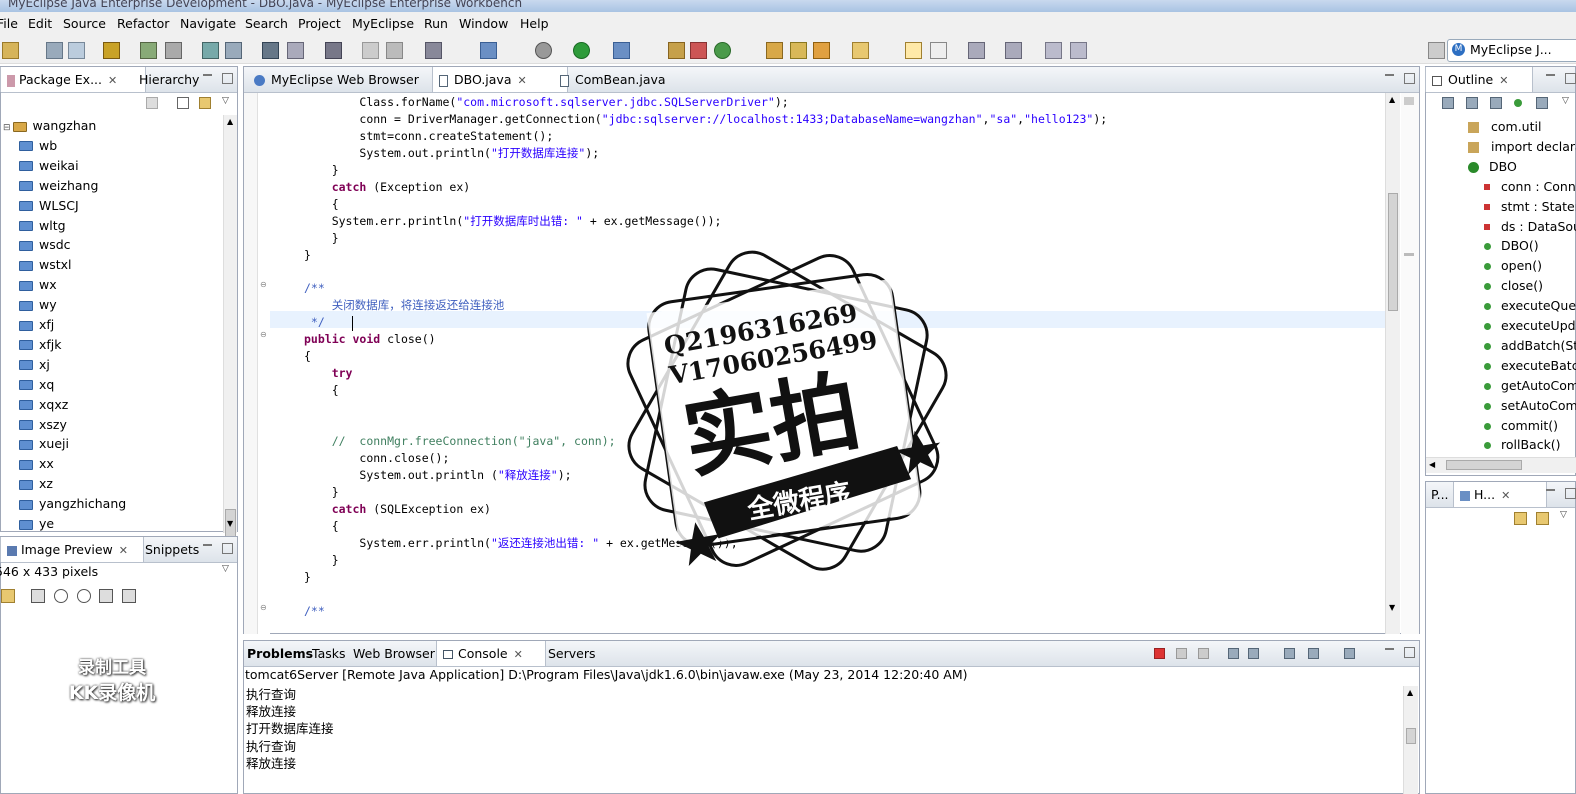 This screenshot has width=1576, height=794. What do you see at coordinates (722, 50) in the screenshot?
I see `new-interface-icon` at bounding box center [722, 50].